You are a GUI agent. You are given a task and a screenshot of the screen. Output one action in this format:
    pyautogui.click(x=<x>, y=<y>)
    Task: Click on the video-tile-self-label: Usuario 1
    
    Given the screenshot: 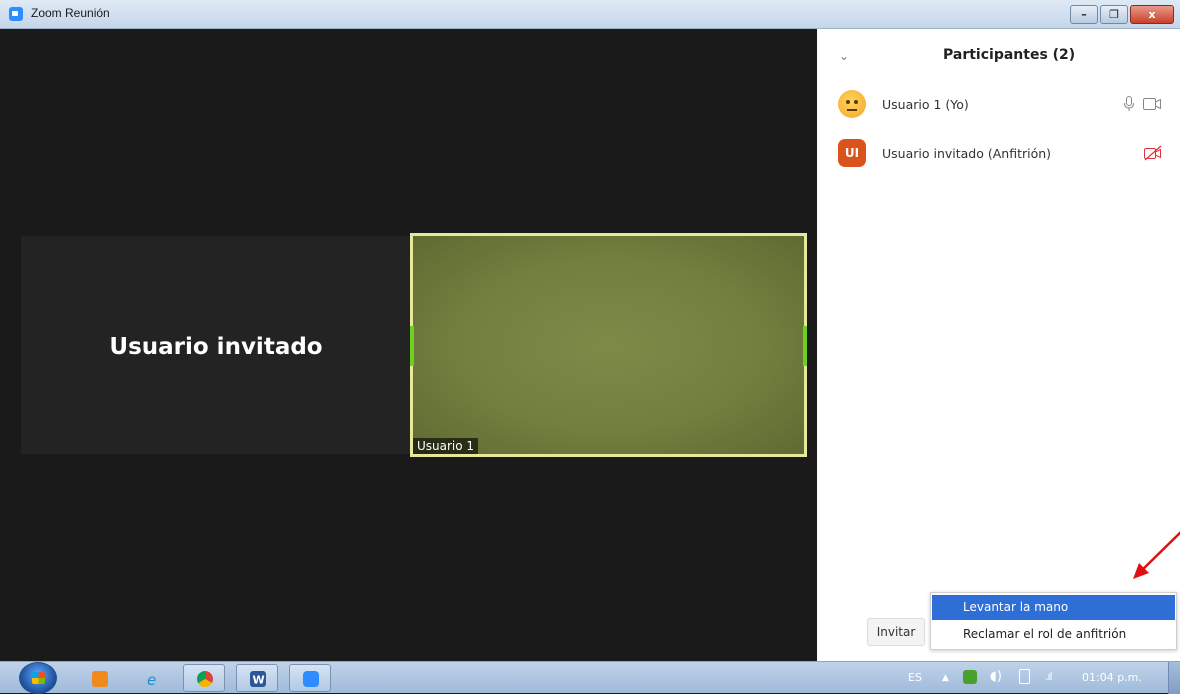 What is the action you would take?
    pyautogui.click(x=446, y=446)
    